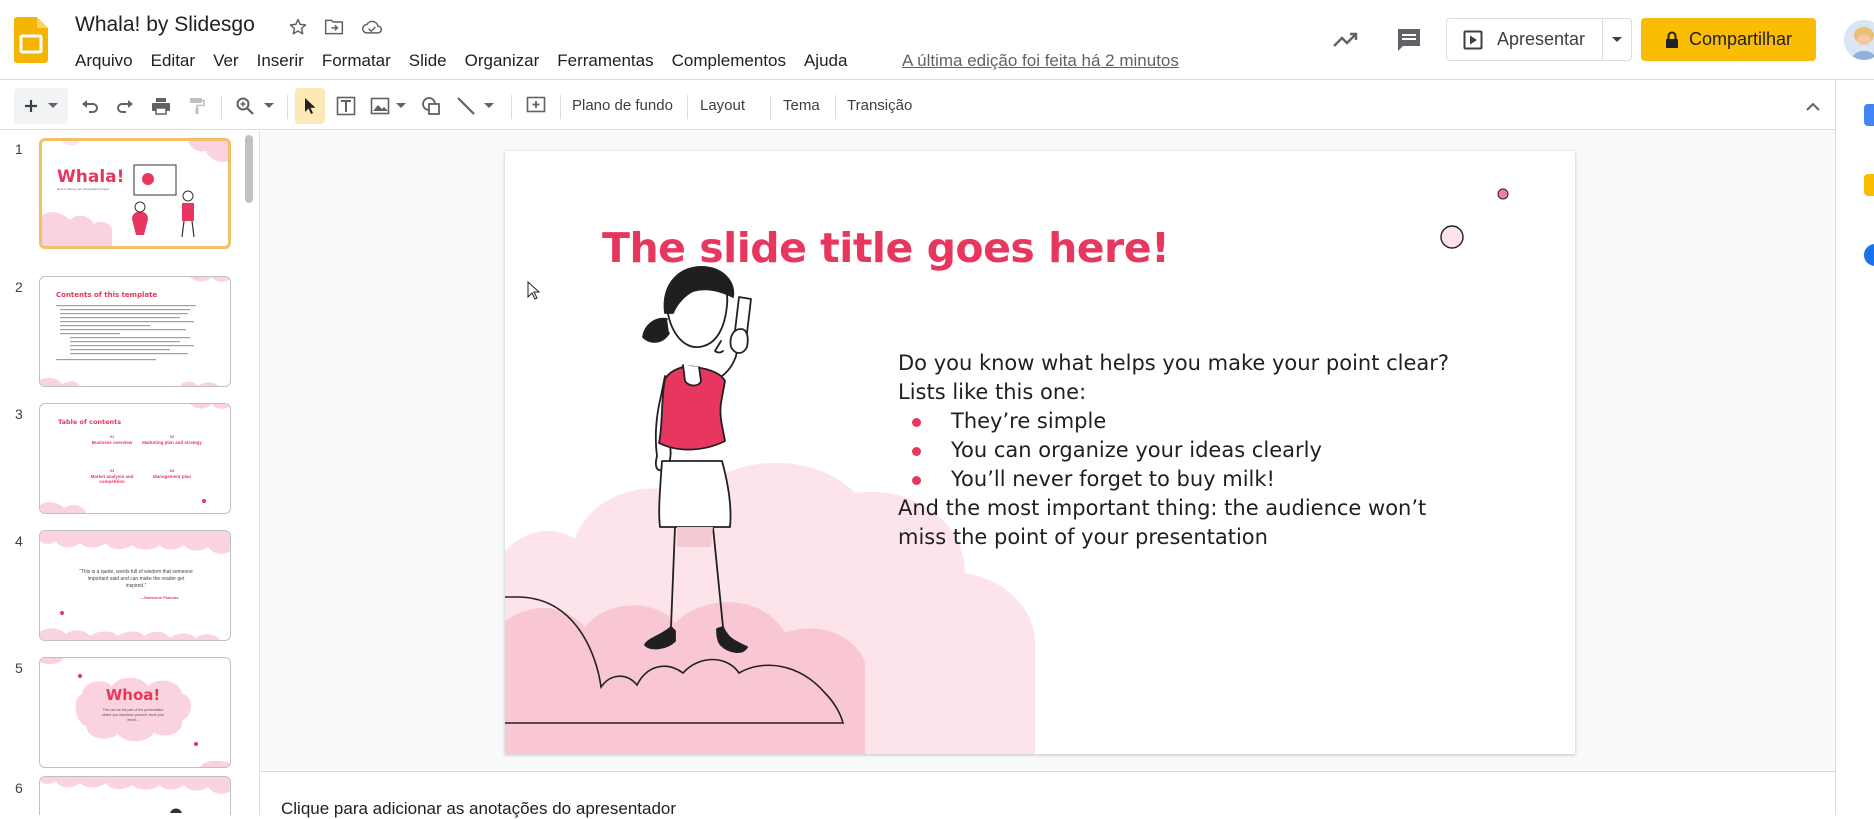  What do you see at coordinates (380, 106) in the screenshot?
I see `image-icon` at bounding box center [380, 106].